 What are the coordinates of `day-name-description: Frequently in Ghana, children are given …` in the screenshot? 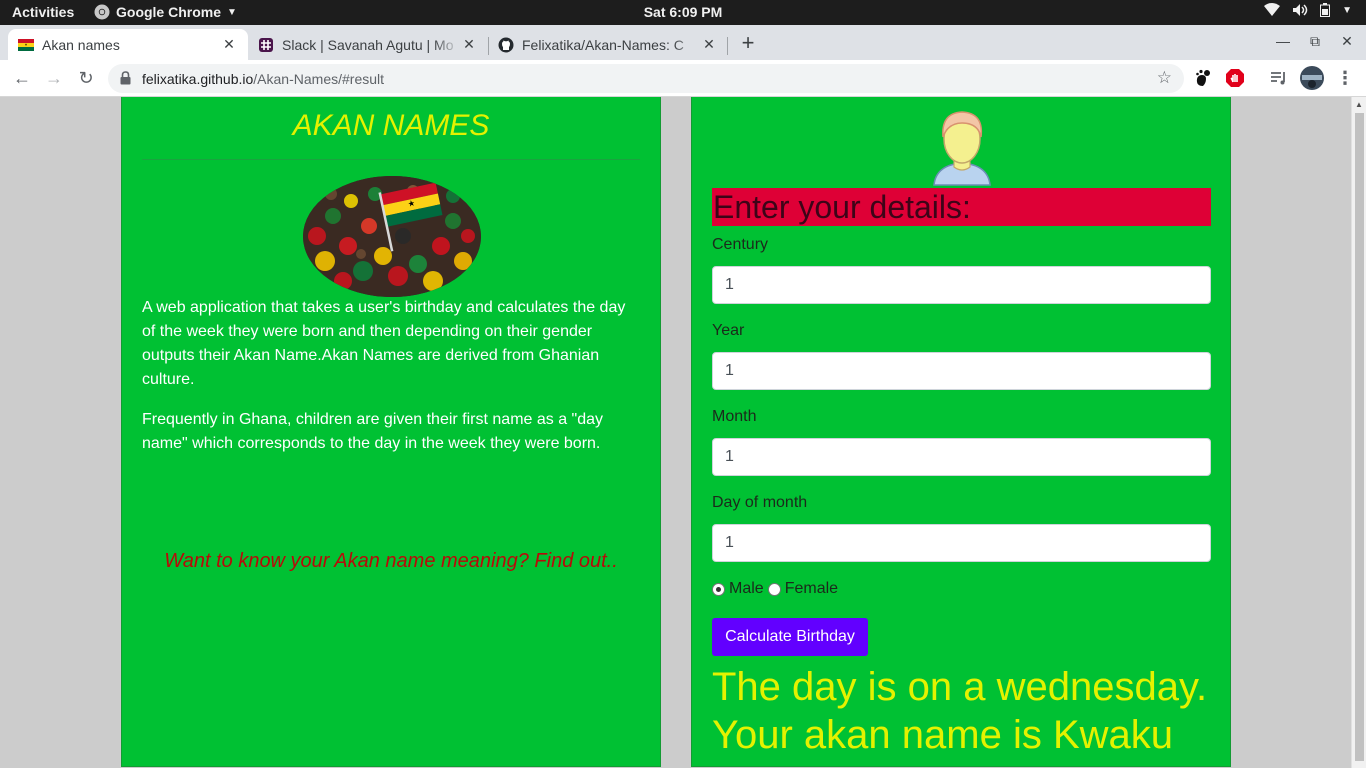 It's located at (373, 431).